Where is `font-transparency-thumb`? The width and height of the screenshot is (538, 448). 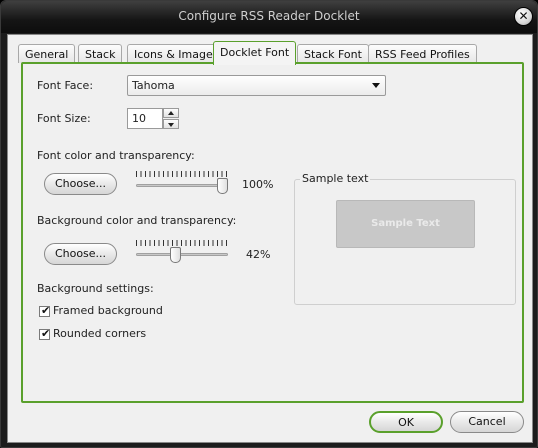
font-transparency-thumb is located at coordinates (222, 186).